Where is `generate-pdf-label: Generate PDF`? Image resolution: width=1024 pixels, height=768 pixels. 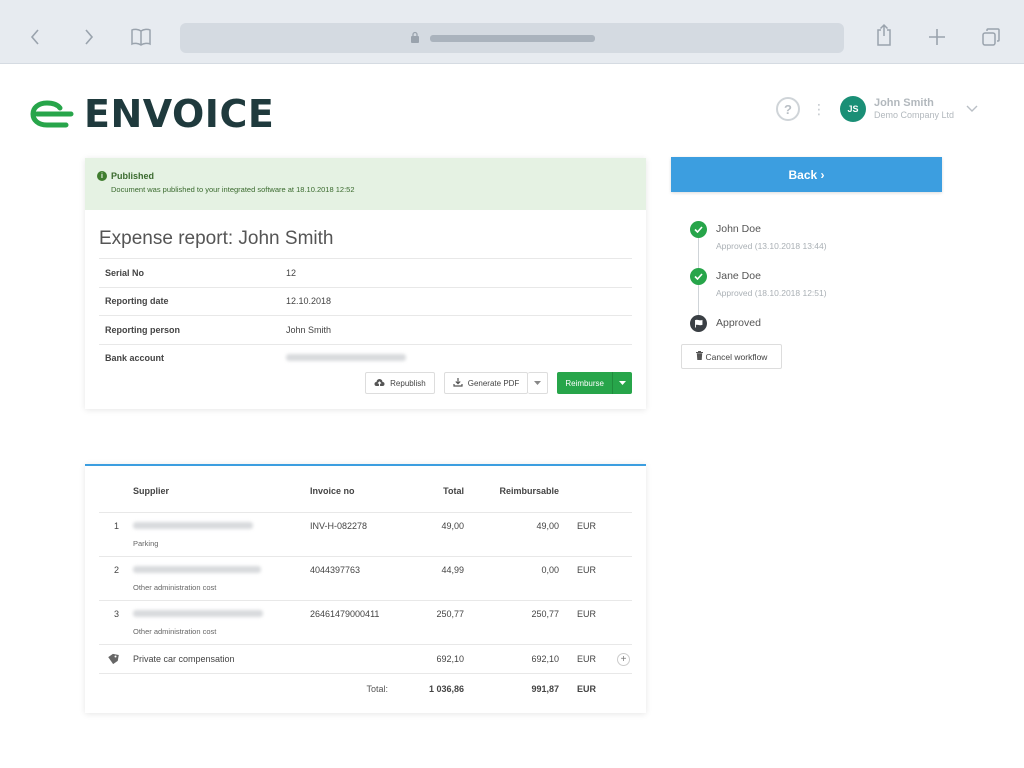
generate-pdf-label: Generate PDF is located at coordinates (493, 383).